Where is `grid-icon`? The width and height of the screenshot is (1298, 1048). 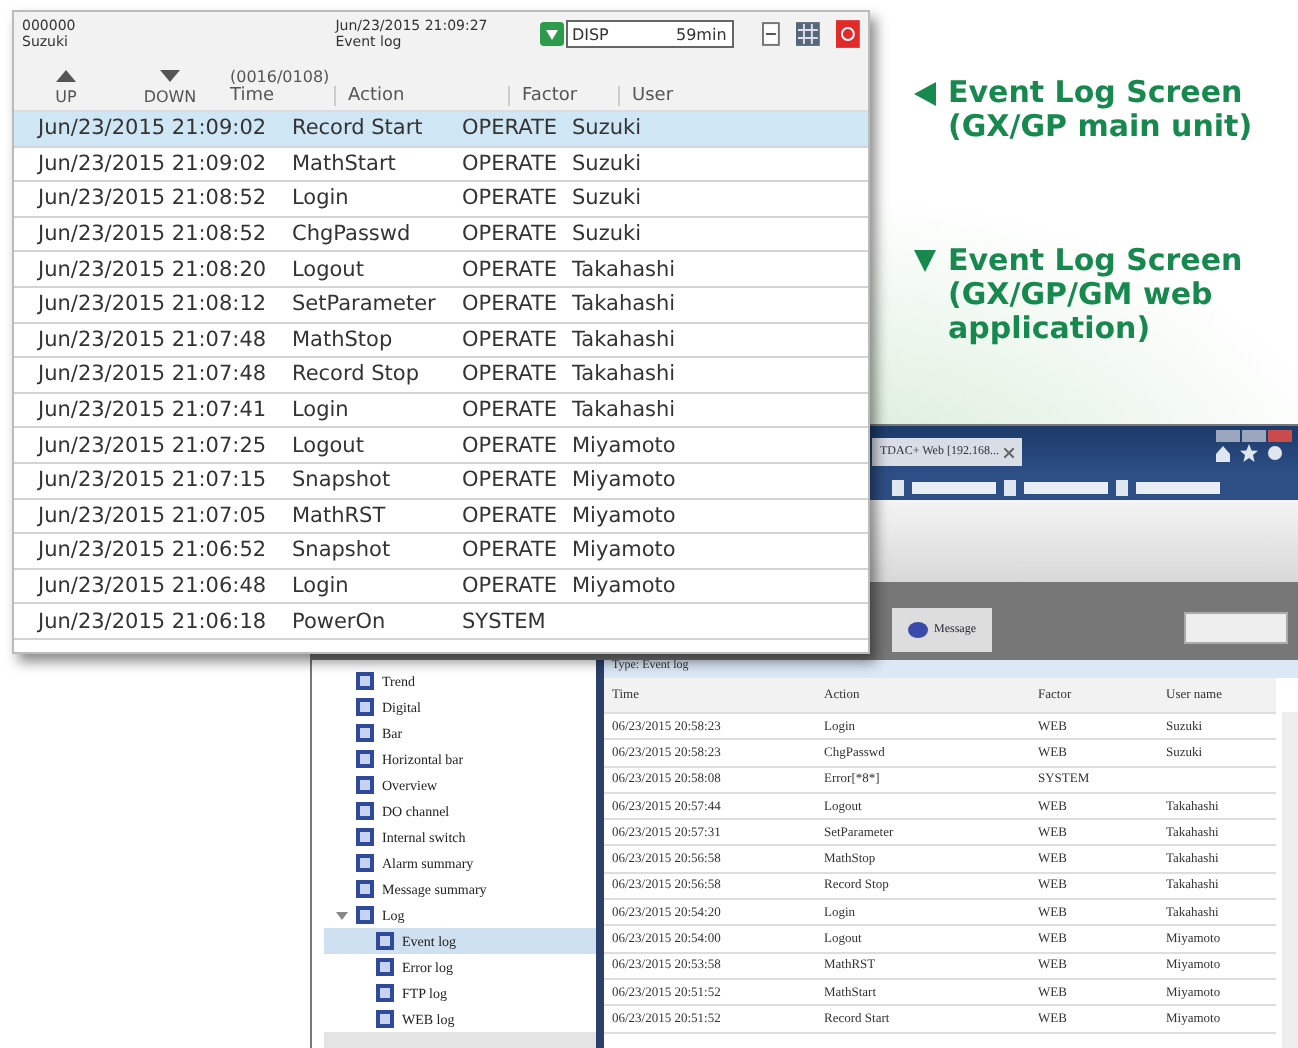 grid-icon is located at coordinates (808, 34).